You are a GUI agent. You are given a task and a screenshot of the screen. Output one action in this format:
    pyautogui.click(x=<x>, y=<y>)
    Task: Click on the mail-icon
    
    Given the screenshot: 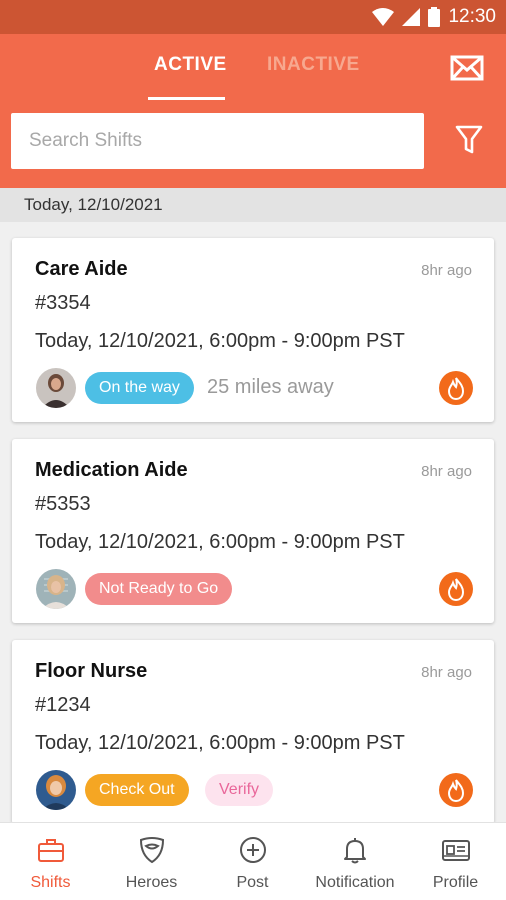 What is the action you would take?
    pyautogui.click(x=467, y=68)
    